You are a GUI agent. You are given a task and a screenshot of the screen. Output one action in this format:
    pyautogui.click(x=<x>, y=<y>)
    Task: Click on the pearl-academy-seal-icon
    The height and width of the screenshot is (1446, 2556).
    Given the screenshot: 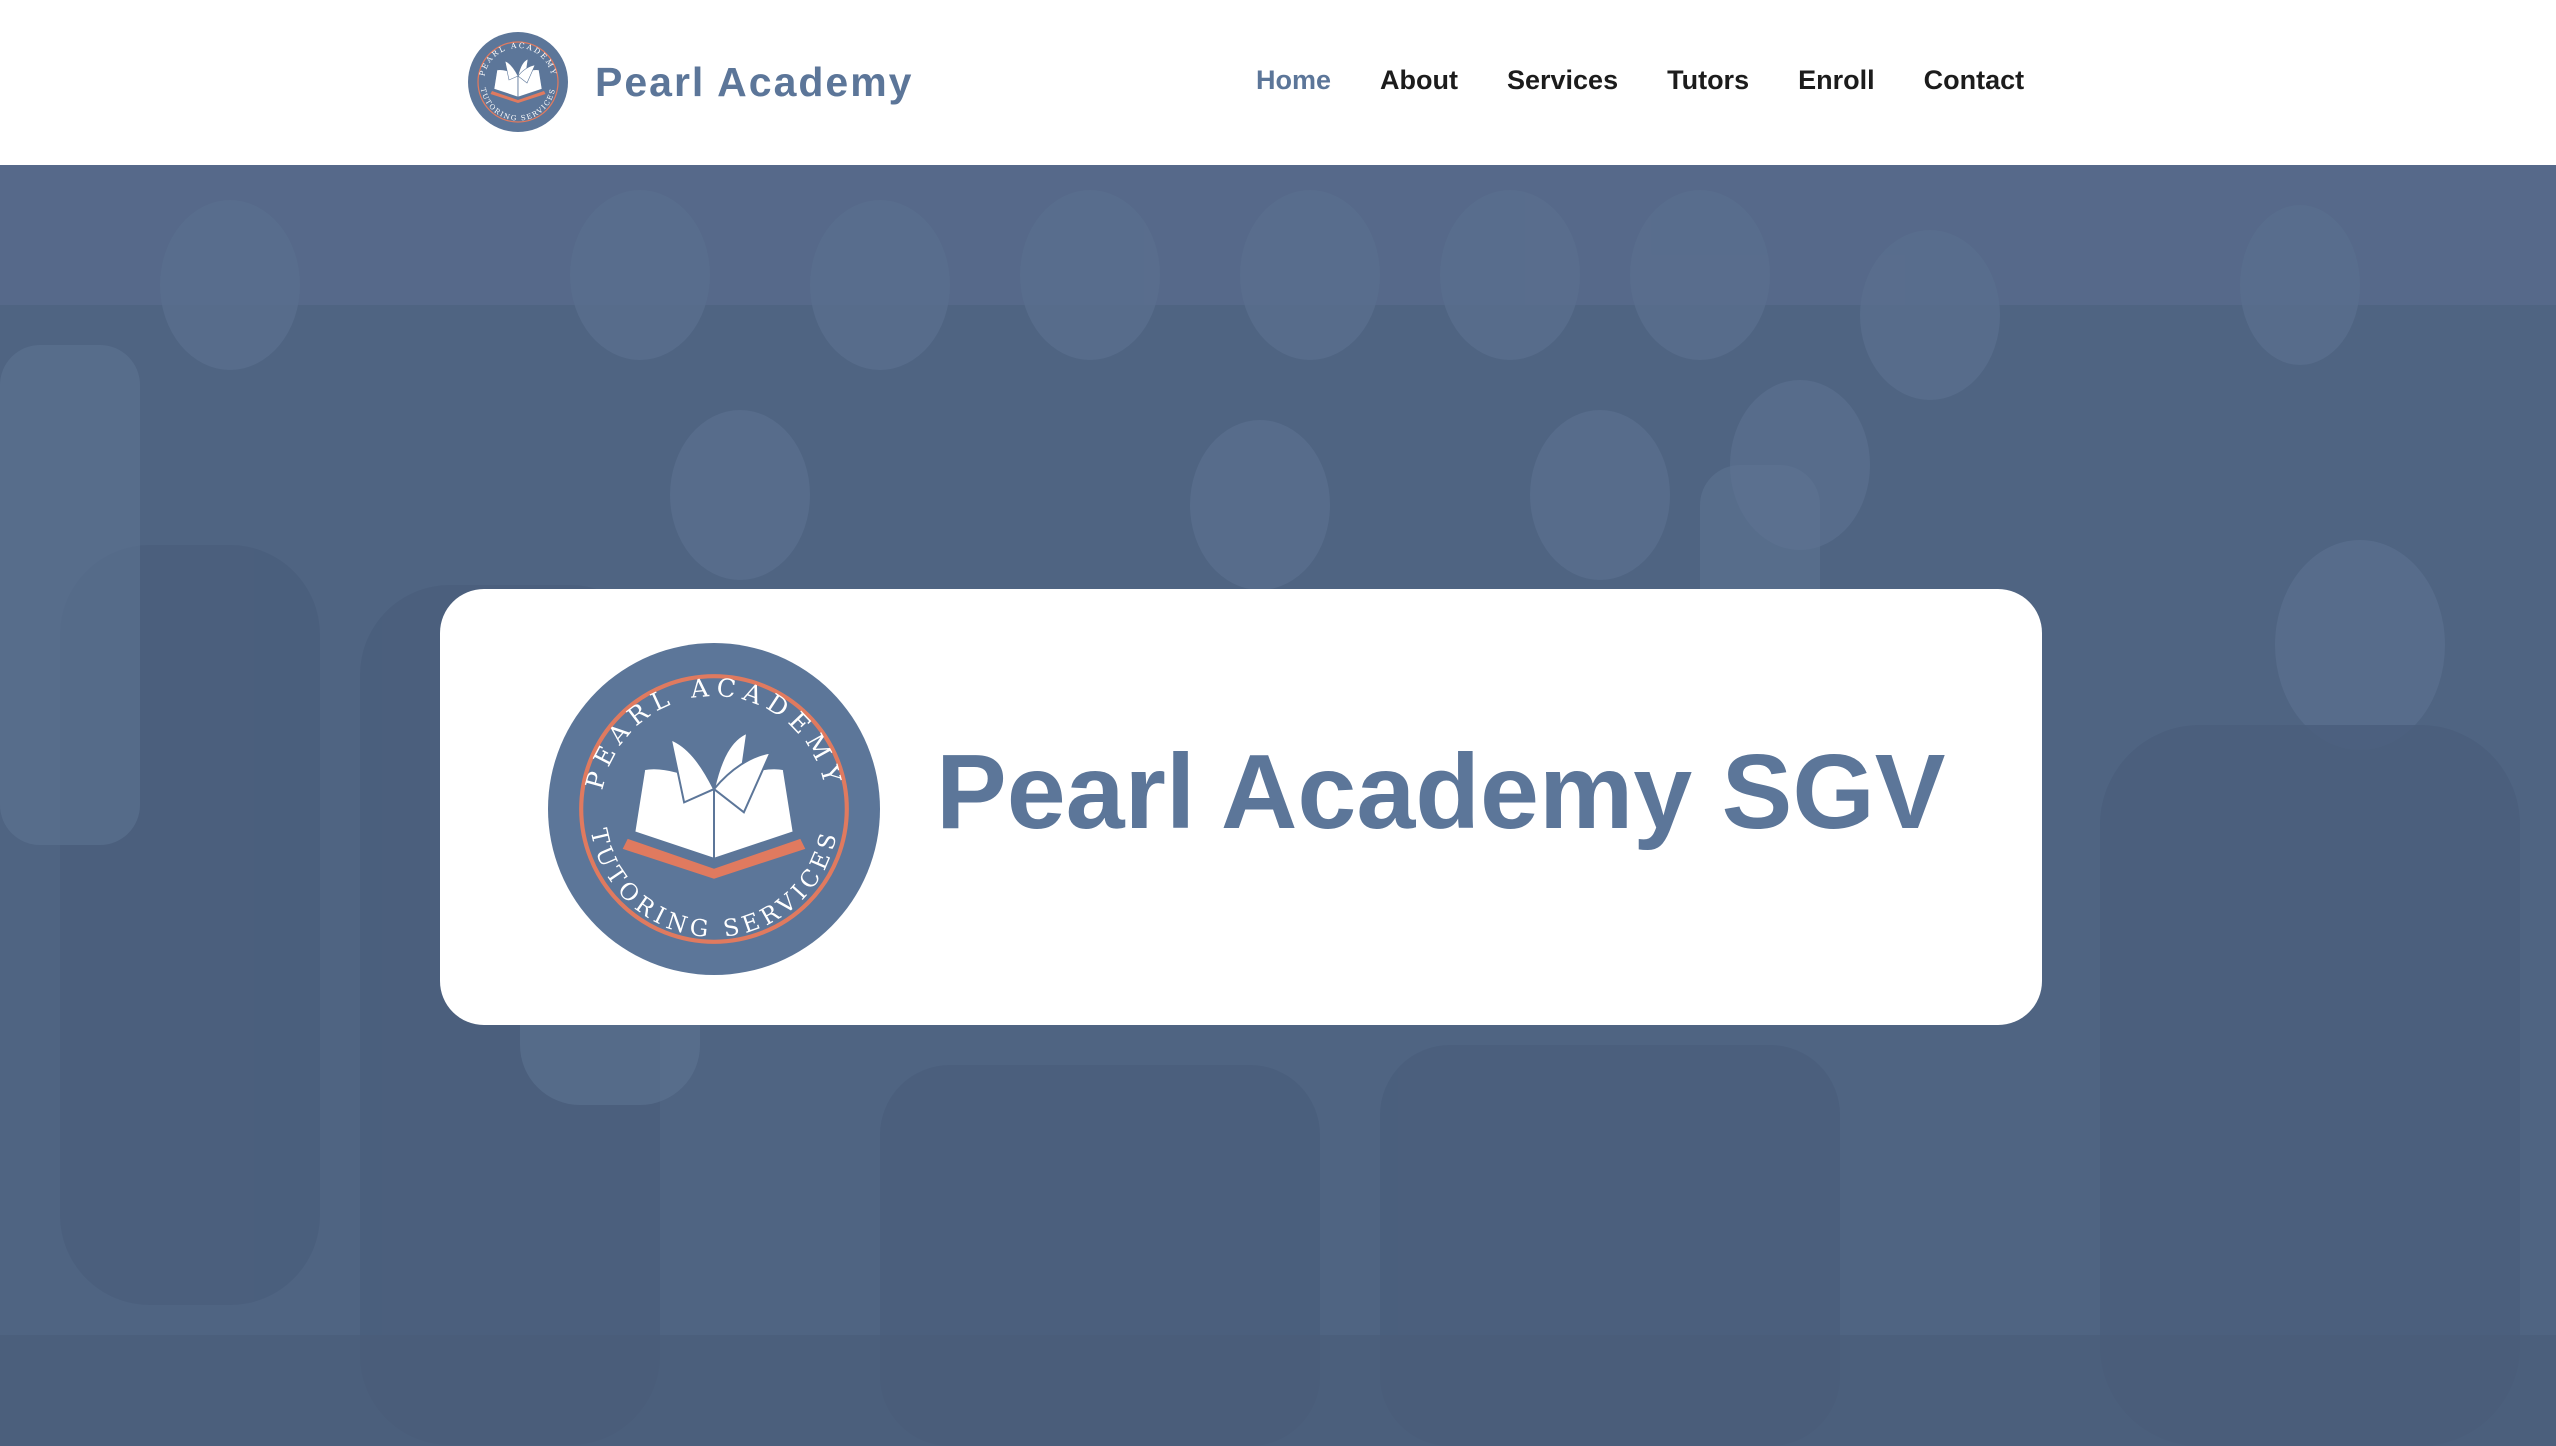 What is the action you would take?
    pyautogui.click(x=714, y=809)
    